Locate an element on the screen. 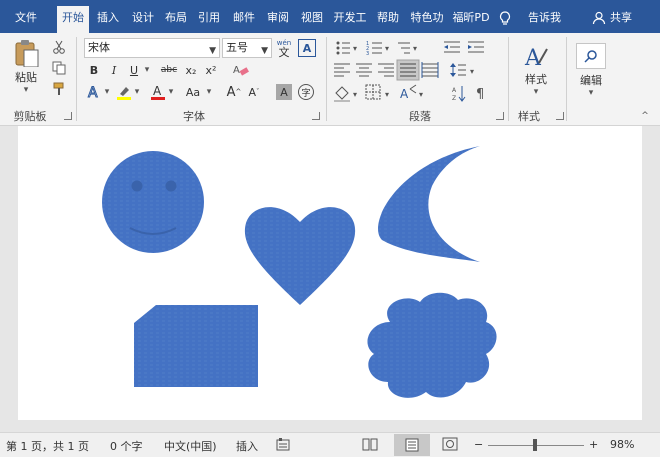  zoom-in-button: + is located at coordinates (593, 444).